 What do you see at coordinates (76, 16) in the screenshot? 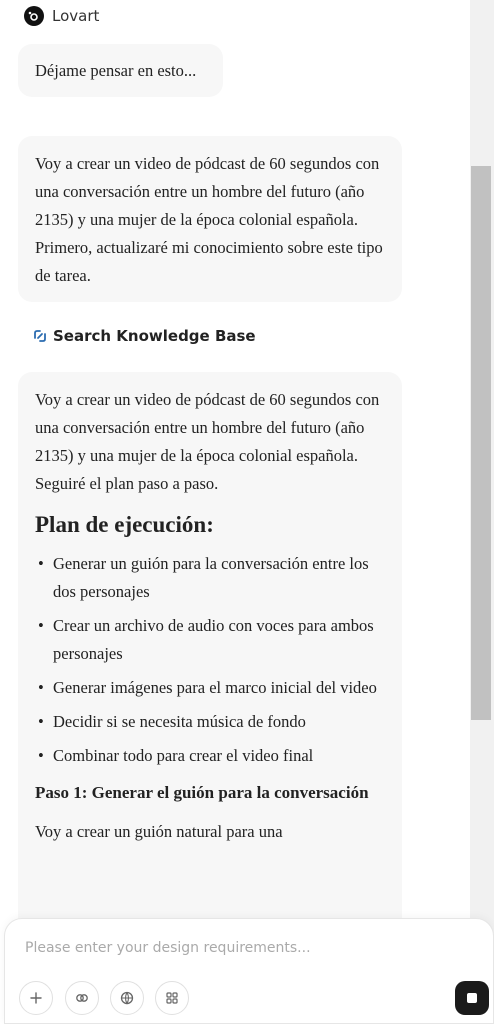
I see `brand-name: Lovart` at bounding box center [76, 16].